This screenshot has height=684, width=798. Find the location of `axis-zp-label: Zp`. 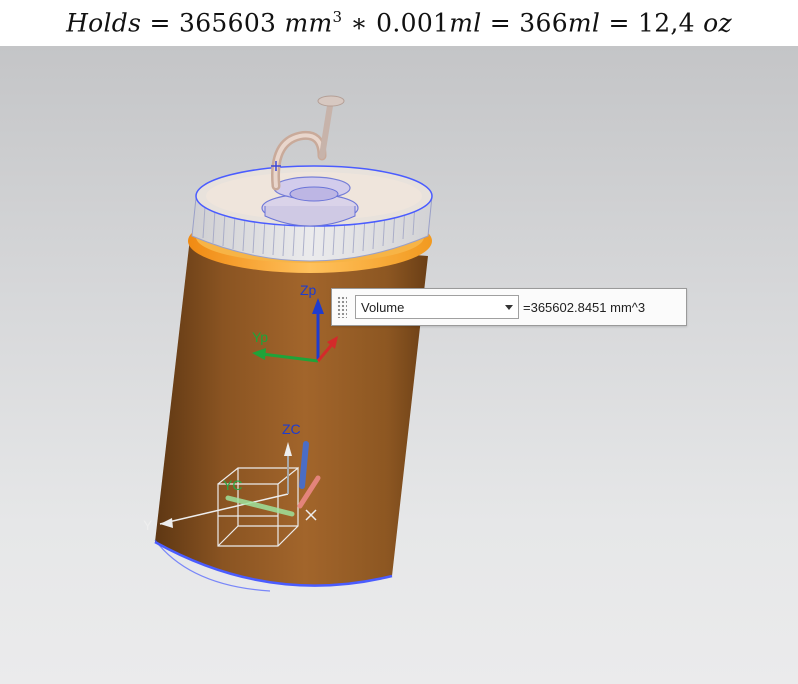

axis-zp-label: Zp is located at coordinates (308, 290).